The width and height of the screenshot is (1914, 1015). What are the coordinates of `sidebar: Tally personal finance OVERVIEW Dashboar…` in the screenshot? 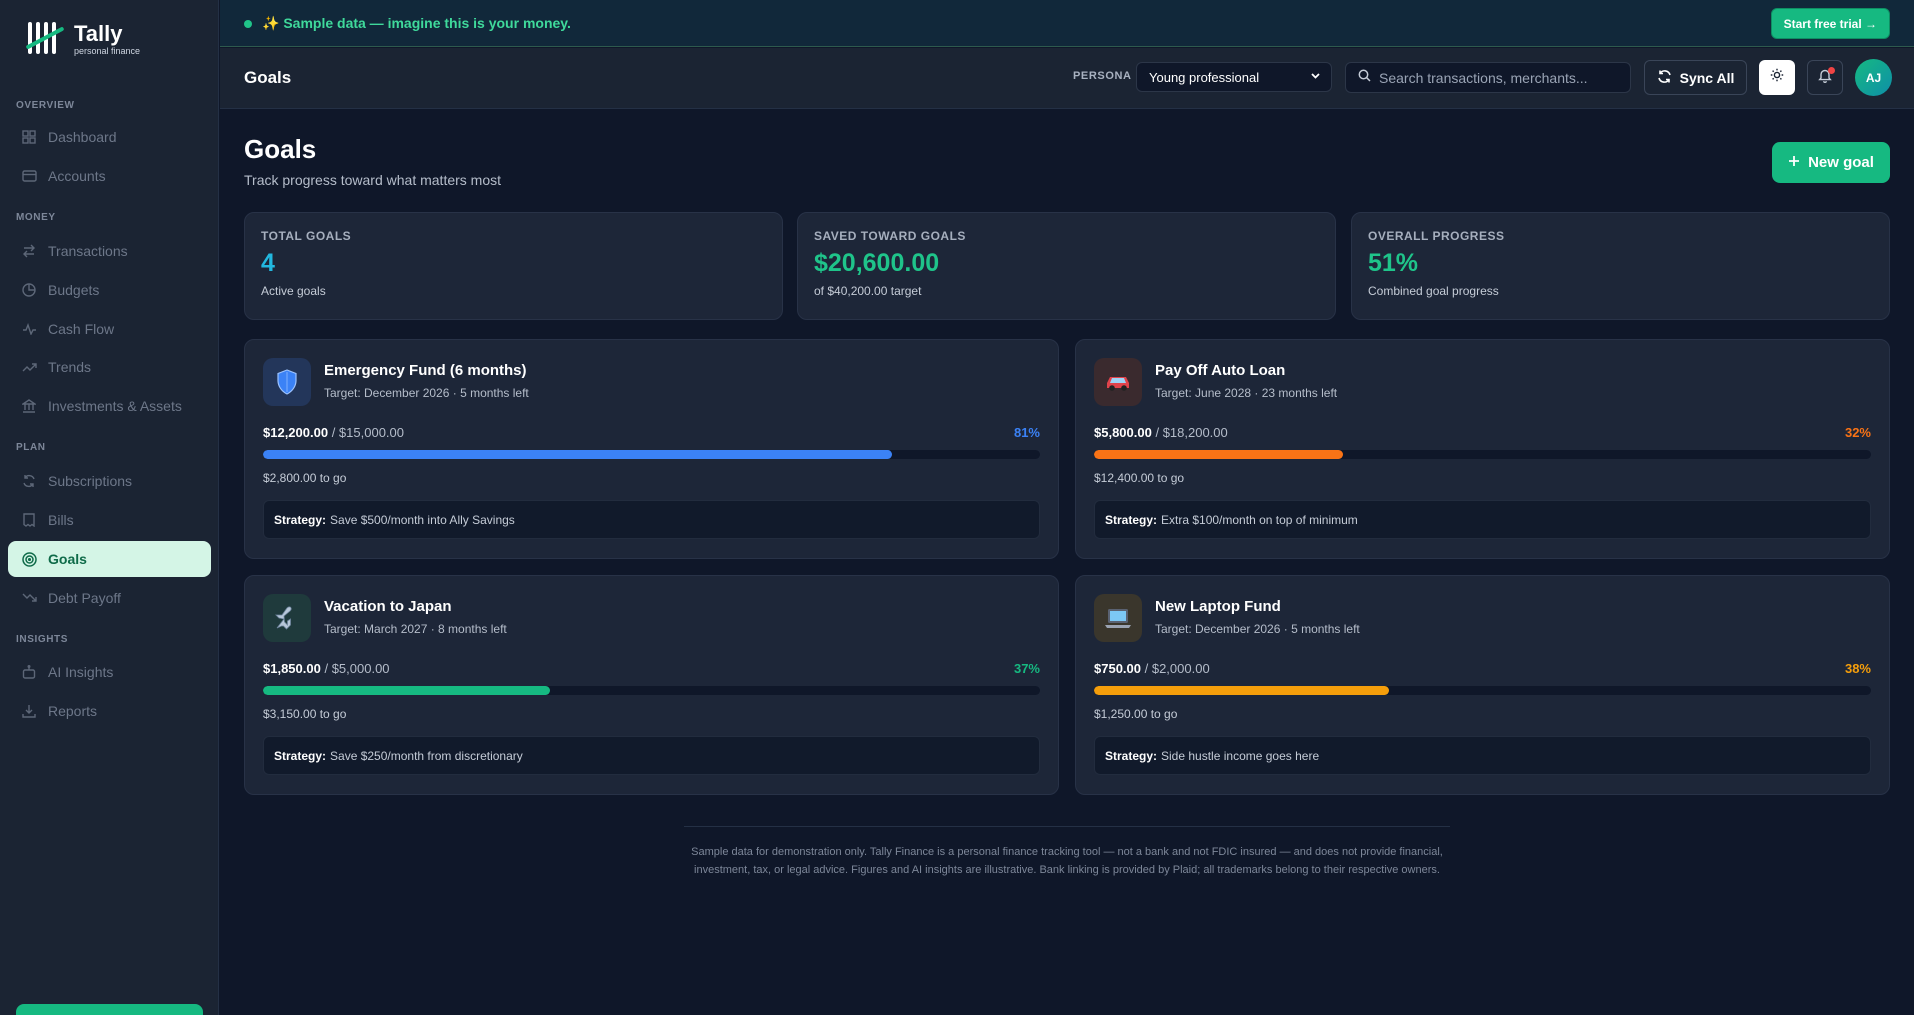 It's located at (109, 507).